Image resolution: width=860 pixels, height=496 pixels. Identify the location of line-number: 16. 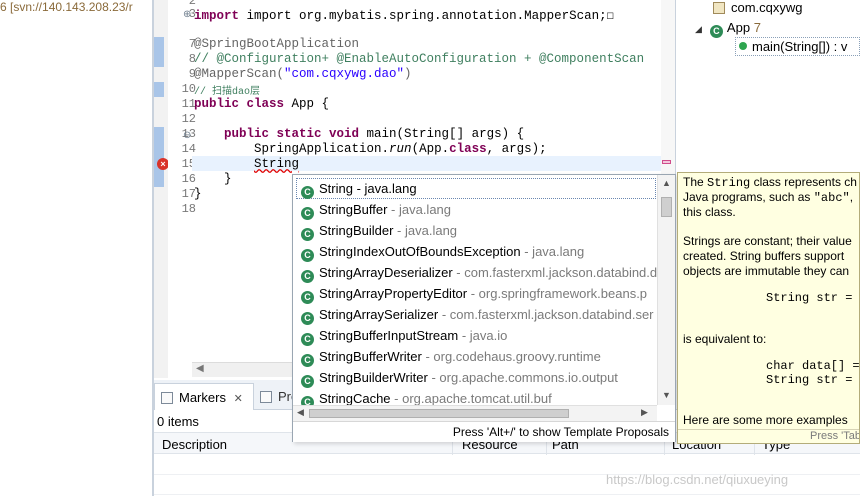
(188, 179).